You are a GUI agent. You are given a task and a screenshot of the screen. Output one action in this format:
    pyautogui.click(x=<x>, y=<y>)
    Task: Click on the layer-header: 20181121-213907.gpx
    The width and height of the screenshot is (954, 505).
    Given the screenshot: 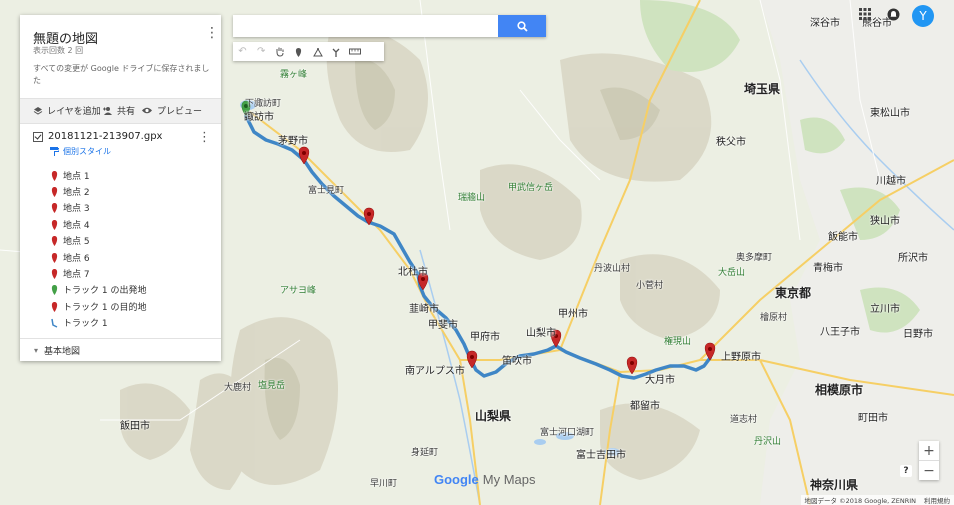 What is the action you would take?
    pyautogui.click(x=97, y=136)
    